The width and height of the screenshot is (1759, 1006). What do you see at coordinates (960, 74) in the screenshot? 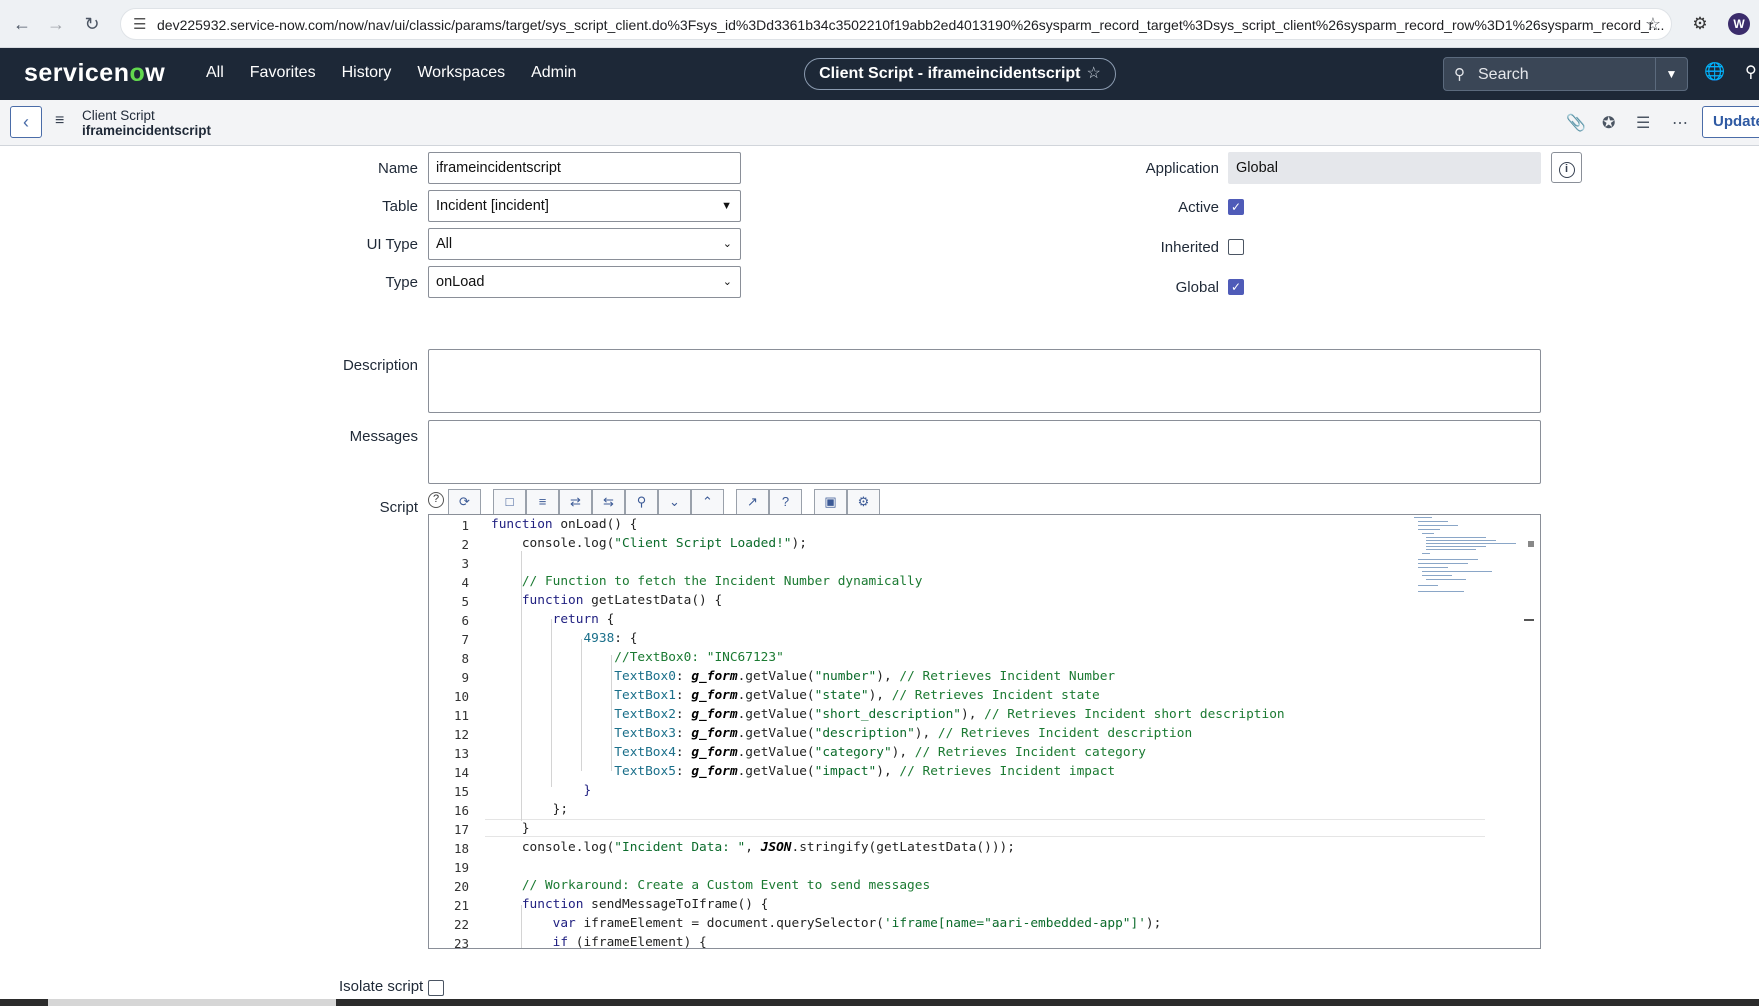
I see `context-title-pill: Client Script - iframeincidentscript ☆` at bounding box center [960, 74].